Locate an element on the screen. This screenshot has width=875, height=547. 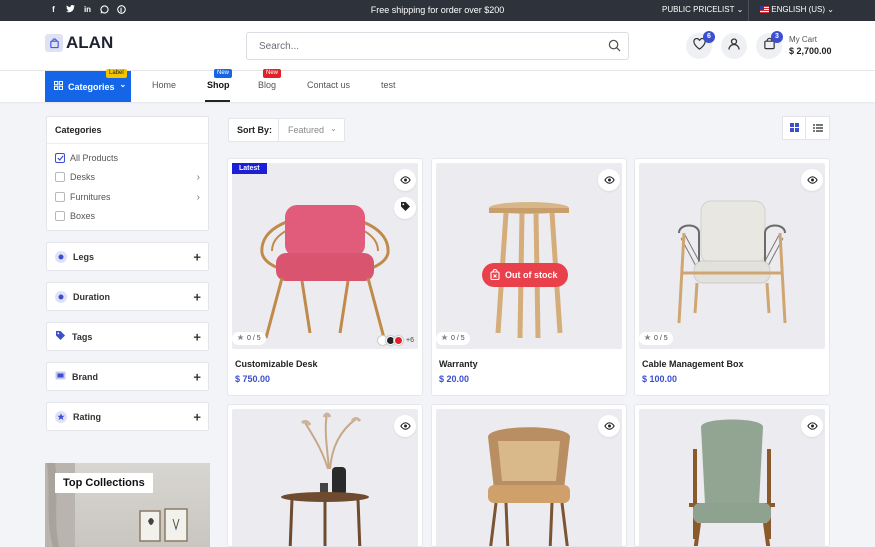
nav-link-contact: Contact us is located at coordinates (328, 85).